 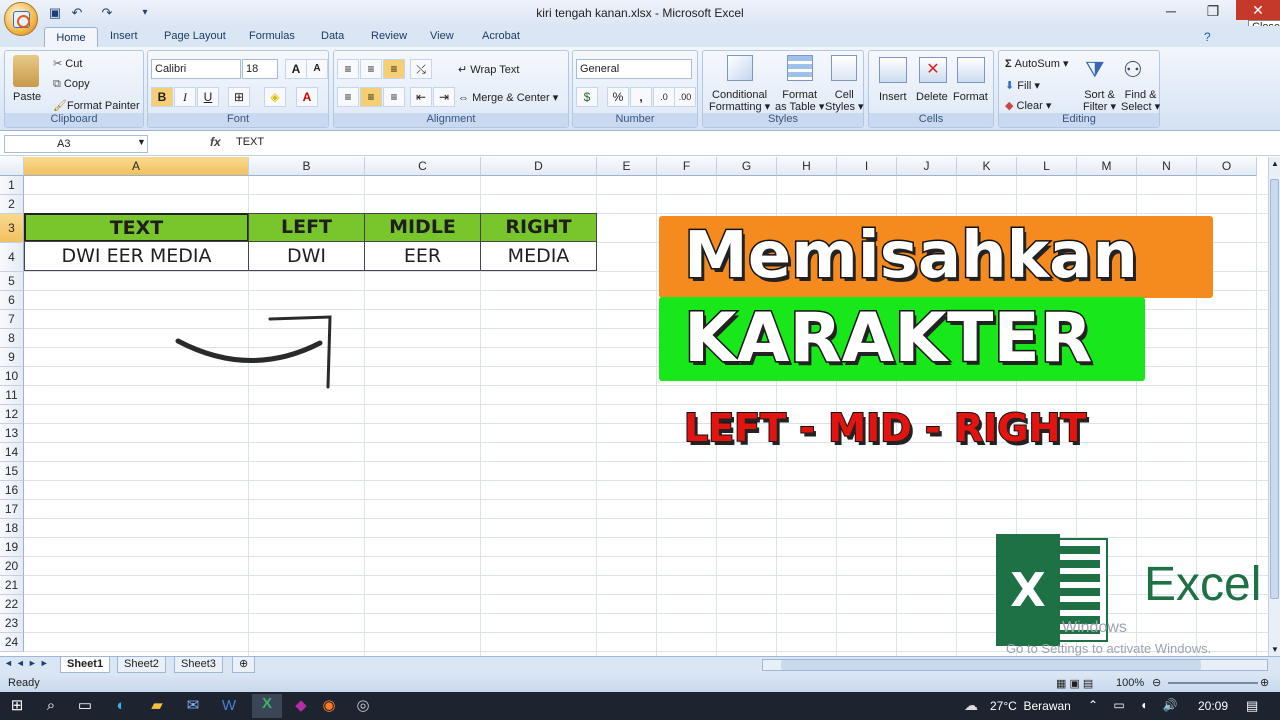 I want to click on delete-button: Delete, so click(x=932, y=97).